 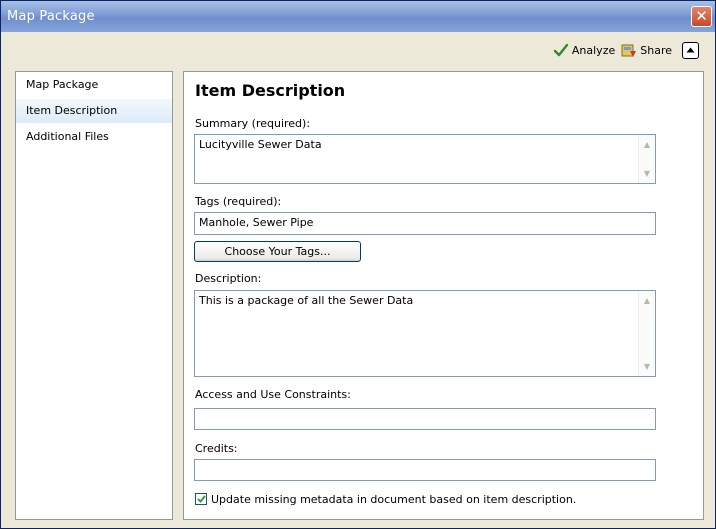 I want to click on toolbar: Analyze Share, so click(x=625, y=50).